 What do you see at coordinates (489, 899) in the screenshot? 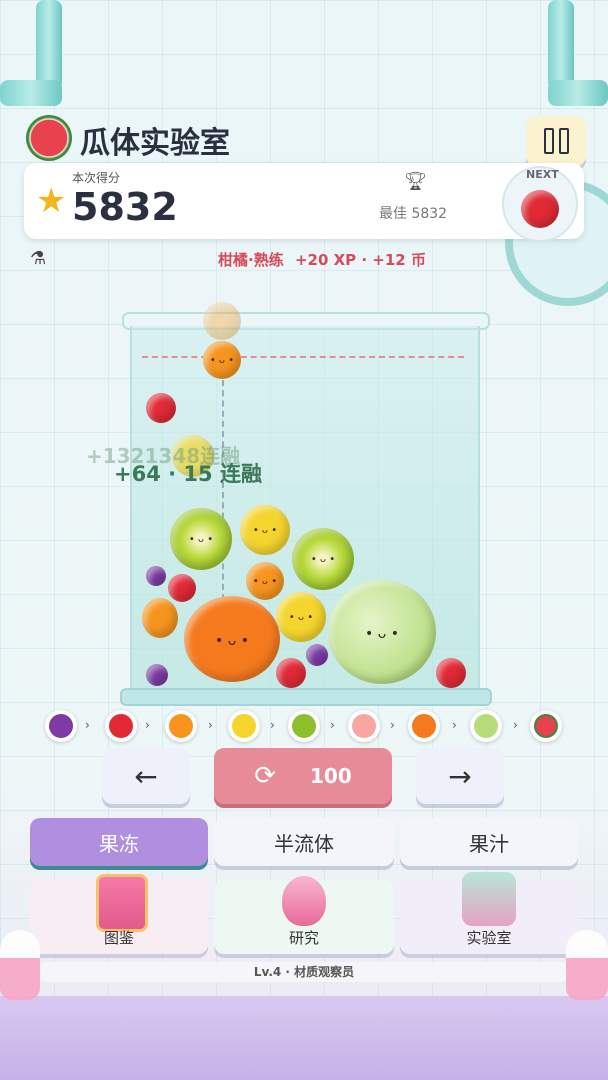
I see `lab-machine-icon` at bounding box center [489, 899].